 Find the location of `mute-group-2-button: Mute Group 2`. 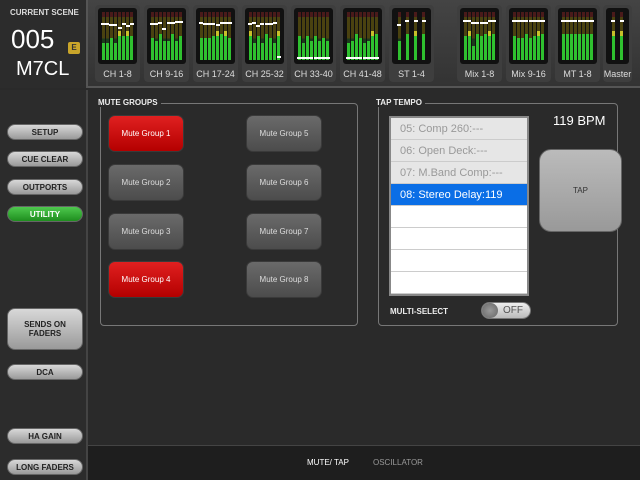

mute-group-2-button: Mute Group 2 is located at coordinates (146, 182).